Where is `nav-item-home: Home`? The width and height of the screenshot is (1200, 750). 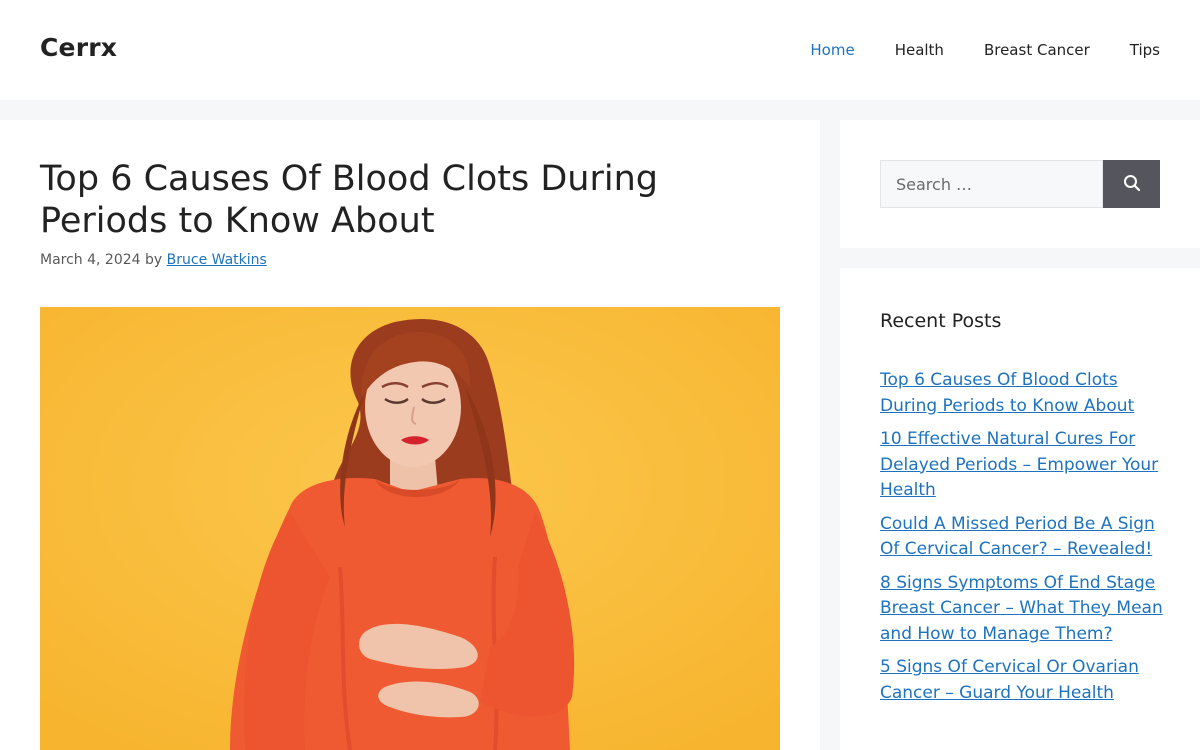 nav-item-home: Home is located at coordinates (832, 50).